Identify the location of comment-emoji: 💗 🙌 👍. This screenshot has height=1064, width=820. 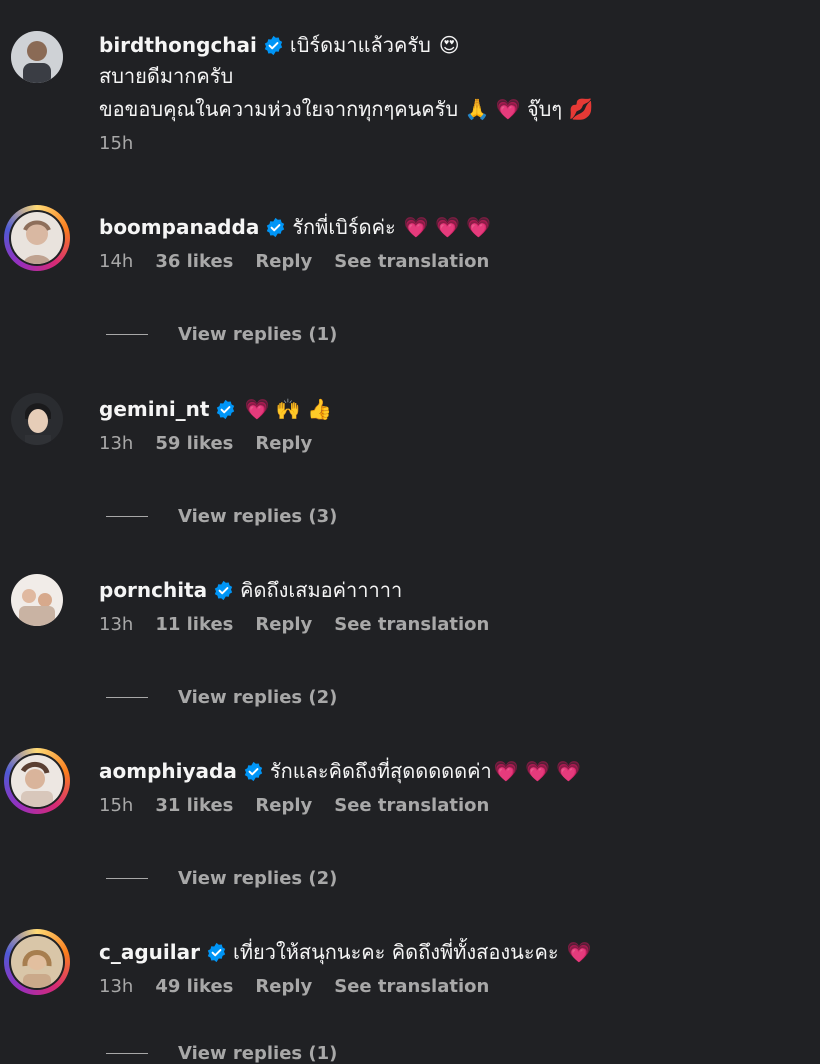
(288, 409).